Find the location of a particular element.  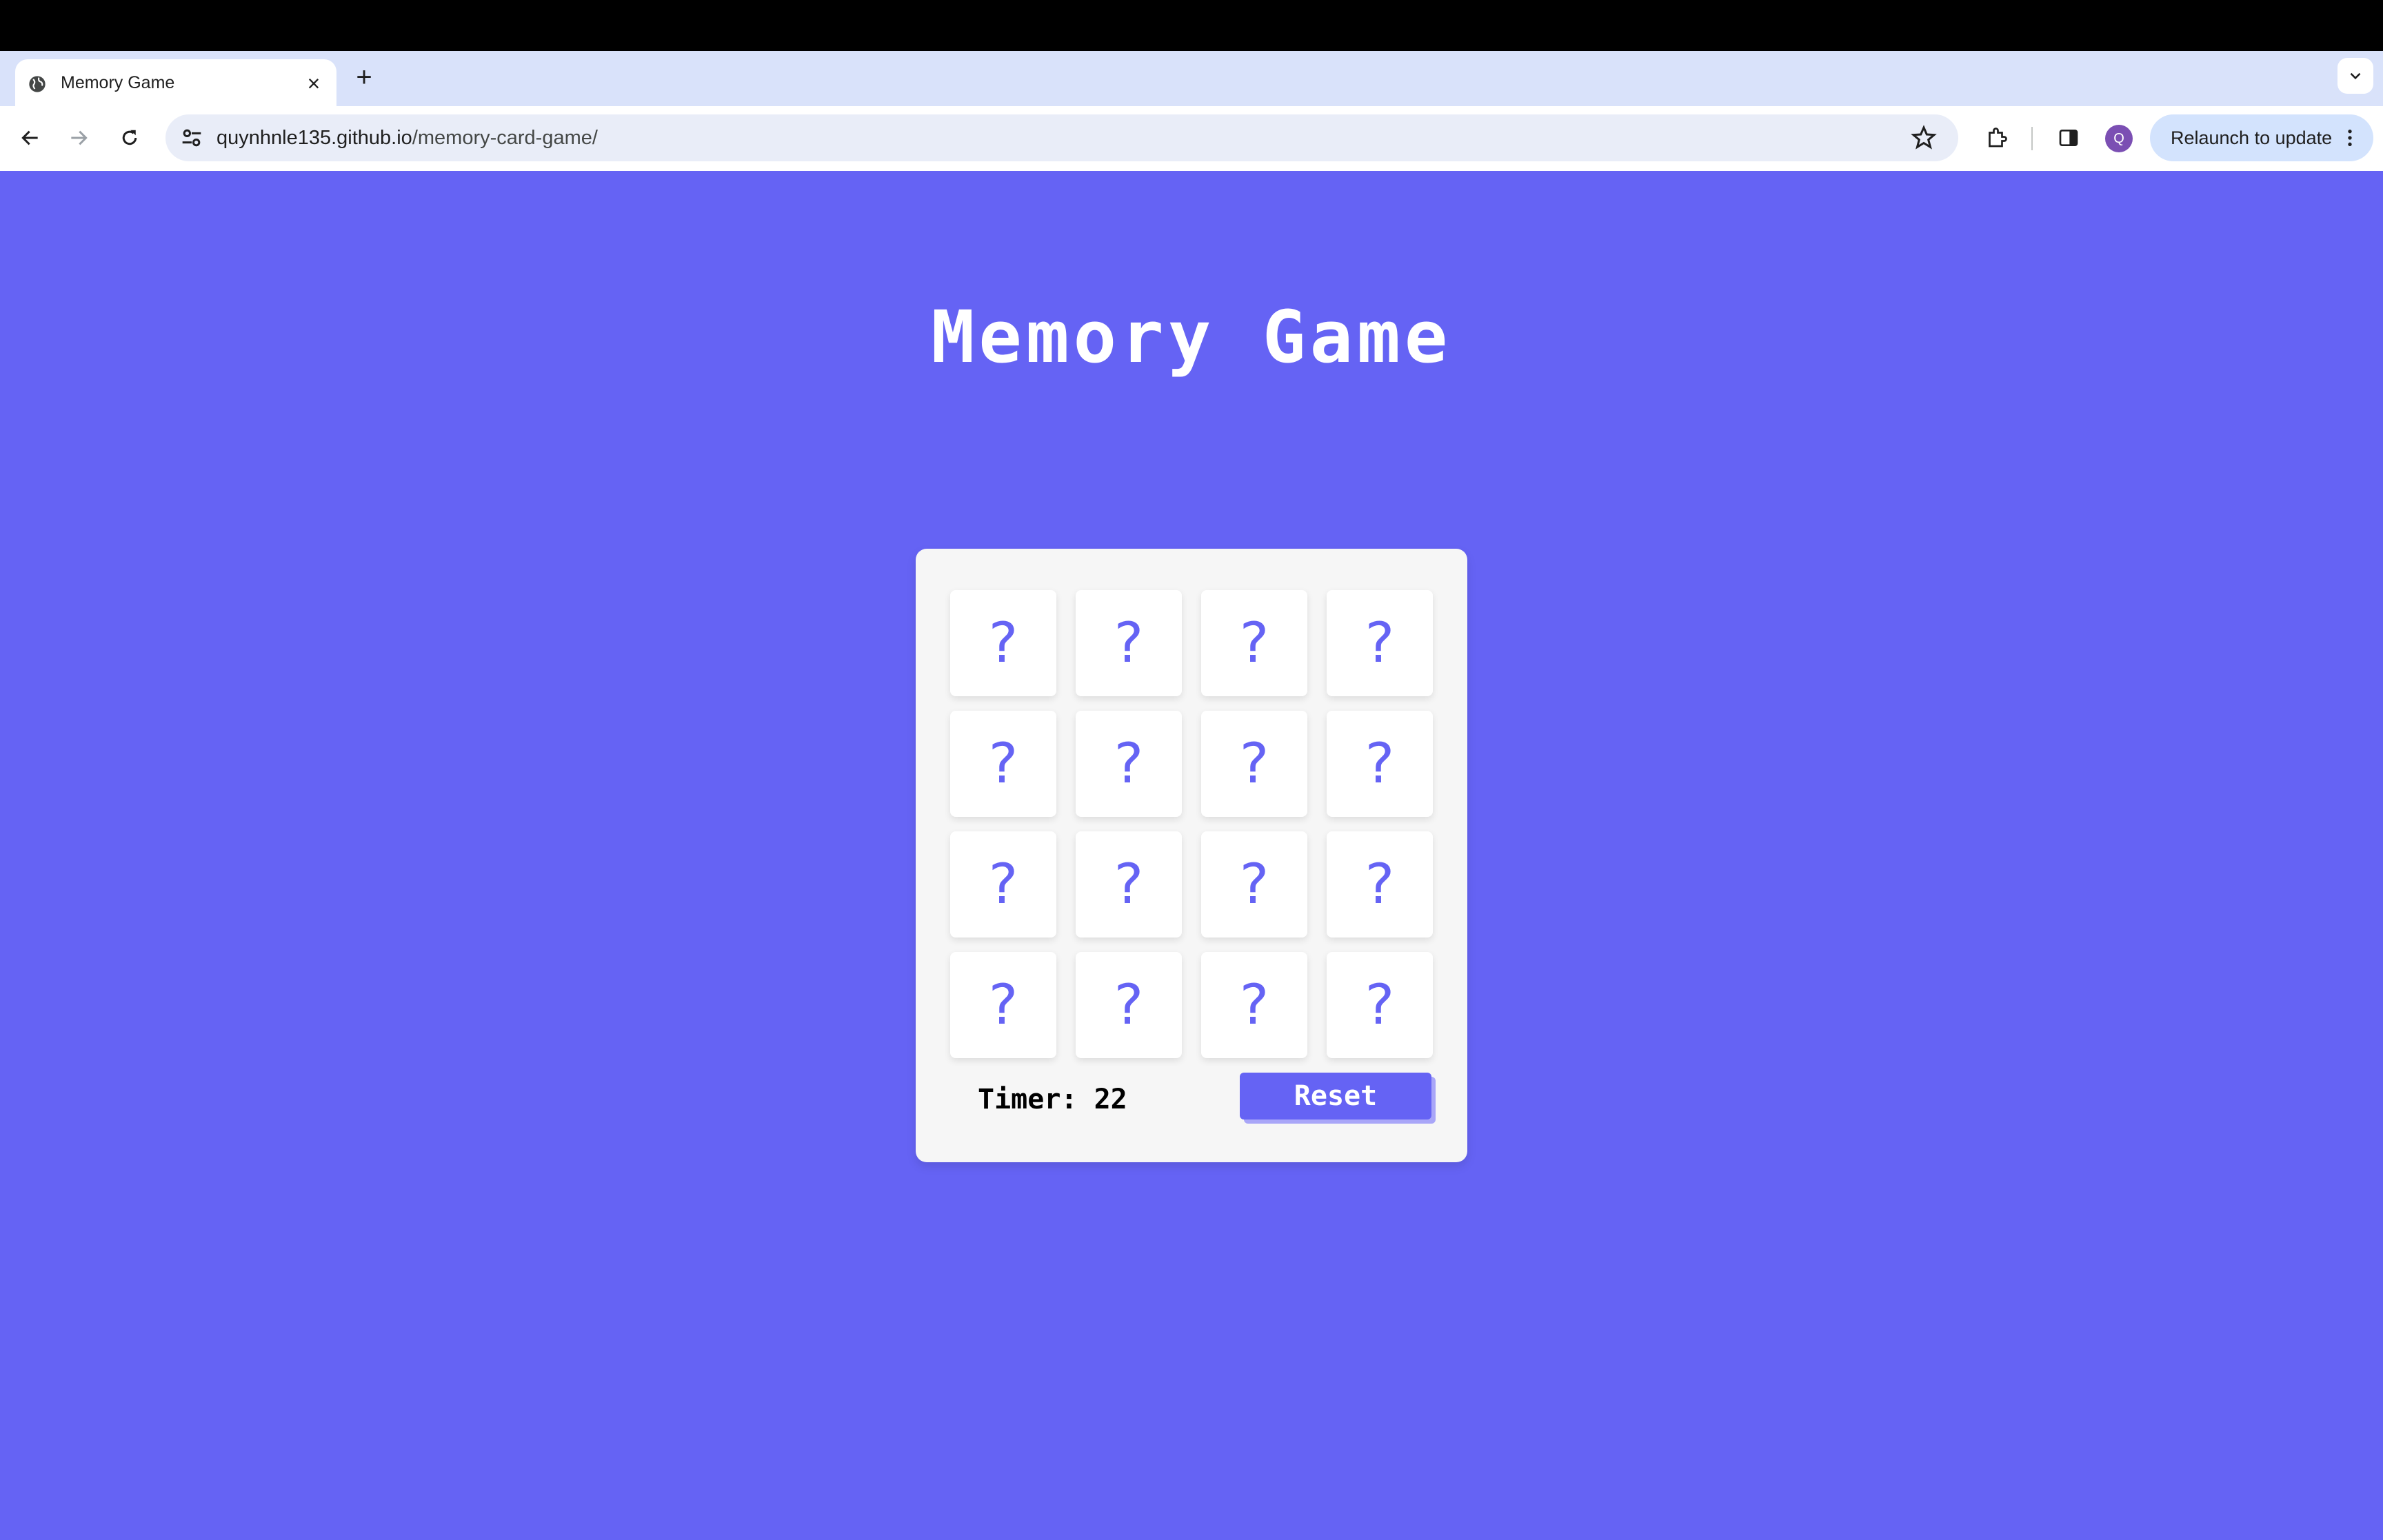

side-panel-icon is located at coordinates (2068, 138).